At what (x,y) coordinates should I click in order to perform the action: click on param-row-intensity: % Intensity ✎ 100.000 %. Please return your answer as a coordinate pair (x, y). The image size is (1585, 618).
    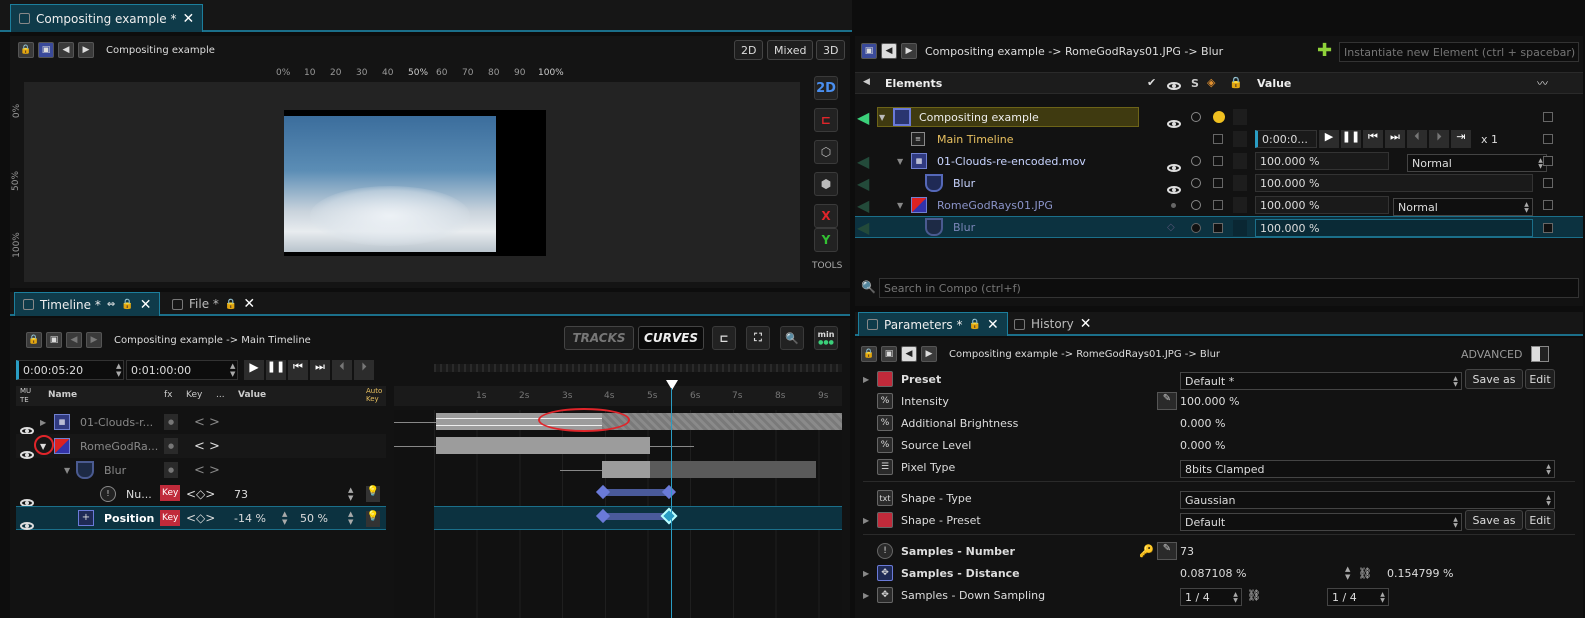
    Looking at the image, I should click on (1219, 401).